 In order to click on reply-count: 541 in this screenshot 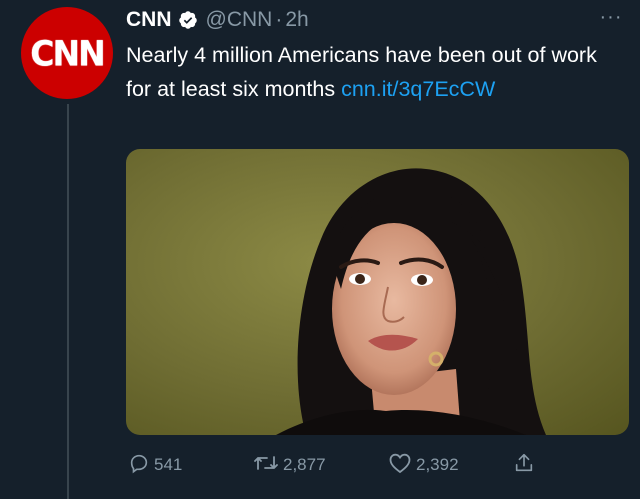, I will do `click(168, 464)`.